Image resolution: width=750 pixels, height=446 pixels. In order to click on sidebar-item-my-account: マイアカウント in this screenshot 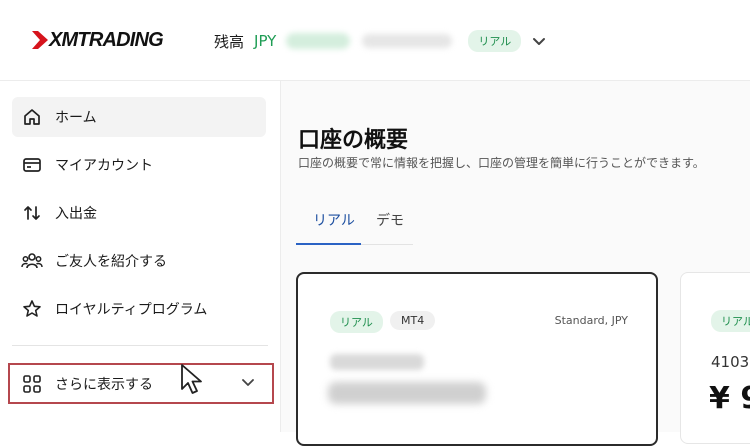, I will do `click(139, 165)`.